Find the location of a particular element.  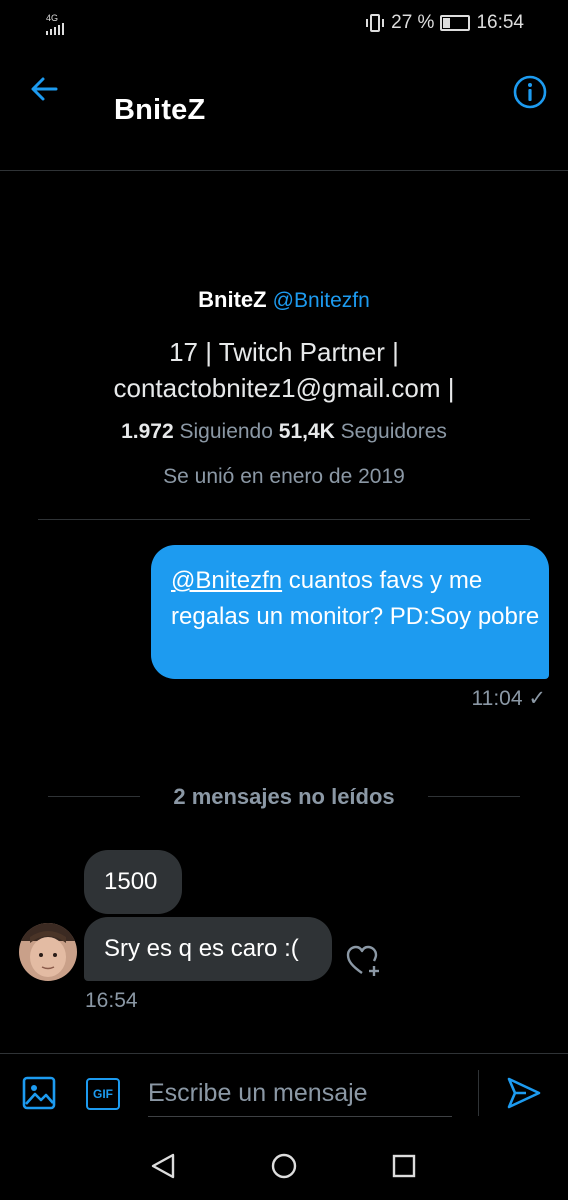

profile-handle: @Bnitezfn is located at coordinates (321, 300).